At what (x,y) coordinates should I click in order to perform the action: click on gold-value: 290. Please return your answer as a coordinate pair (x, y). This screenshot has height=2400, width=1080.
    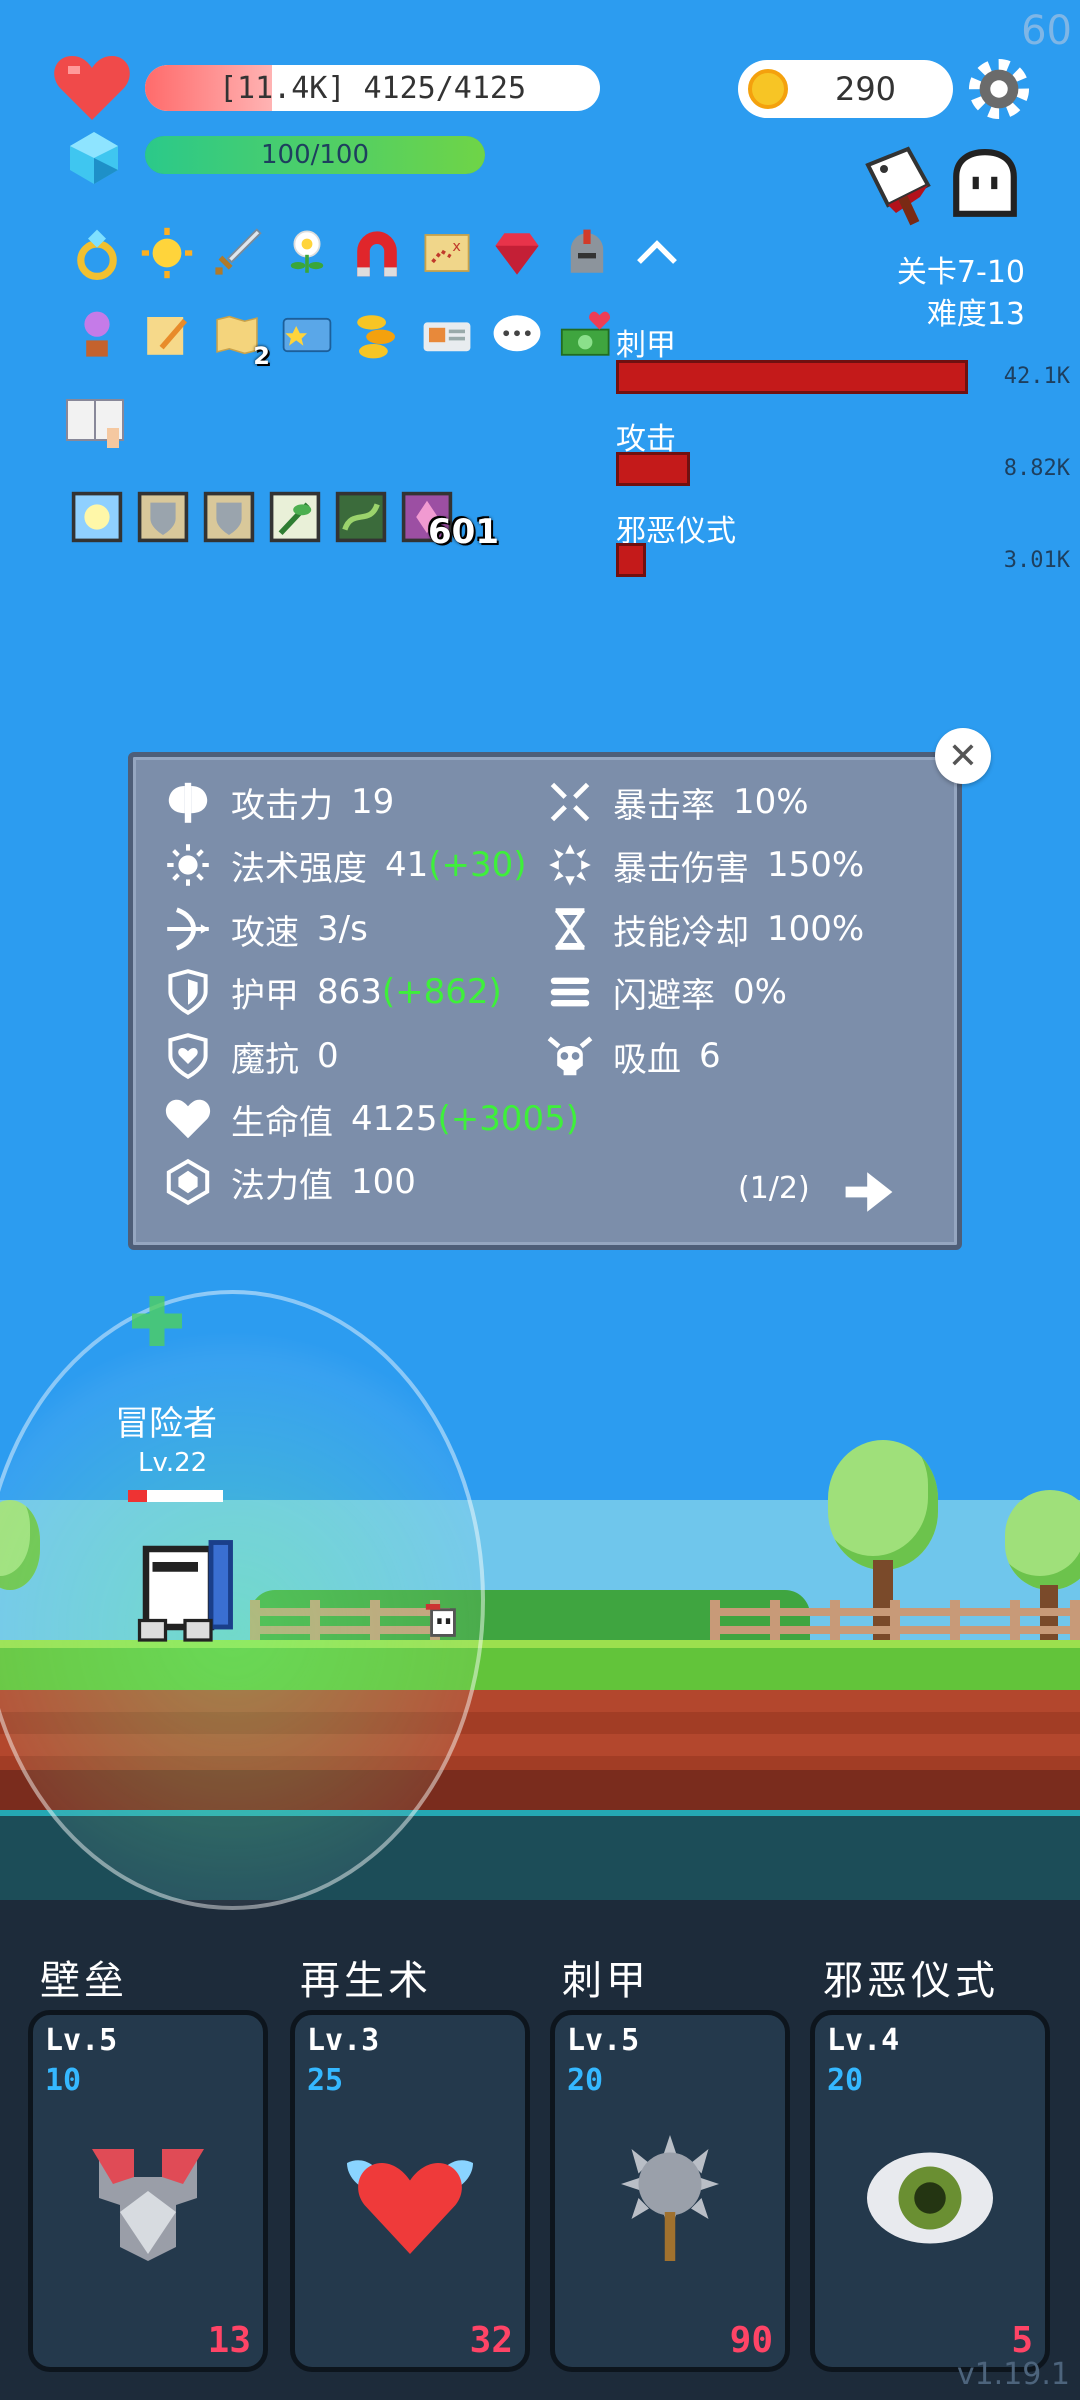
    Looking at the image, I should click on (865, 89).